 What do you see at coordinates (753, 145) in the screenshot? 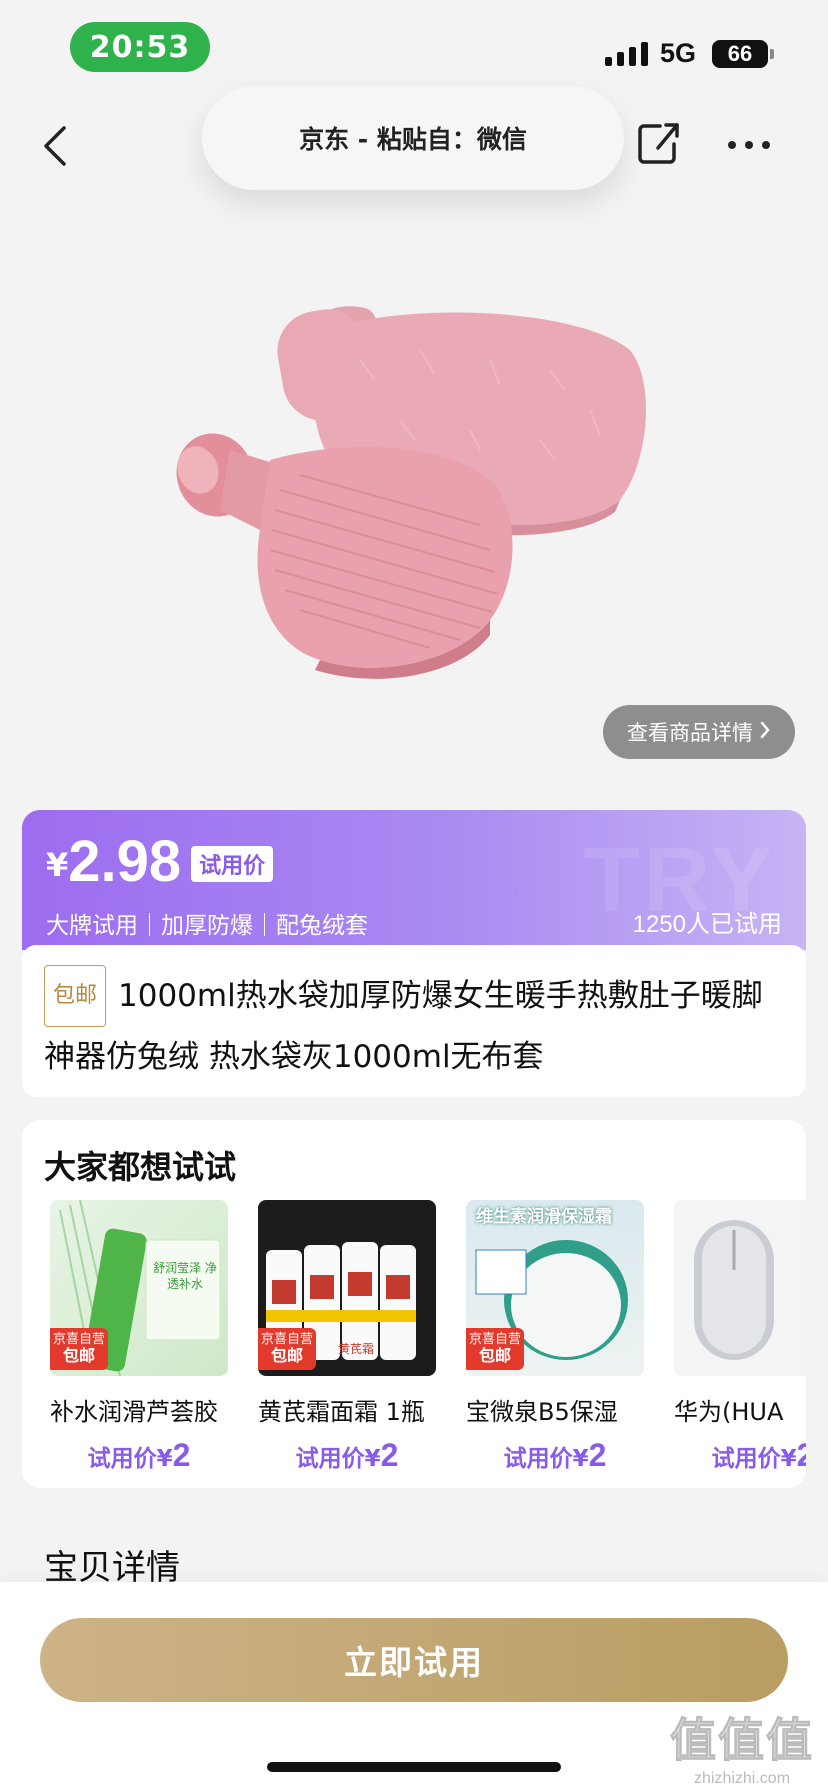
I see `more-icon` at bounding box center [753, 145].